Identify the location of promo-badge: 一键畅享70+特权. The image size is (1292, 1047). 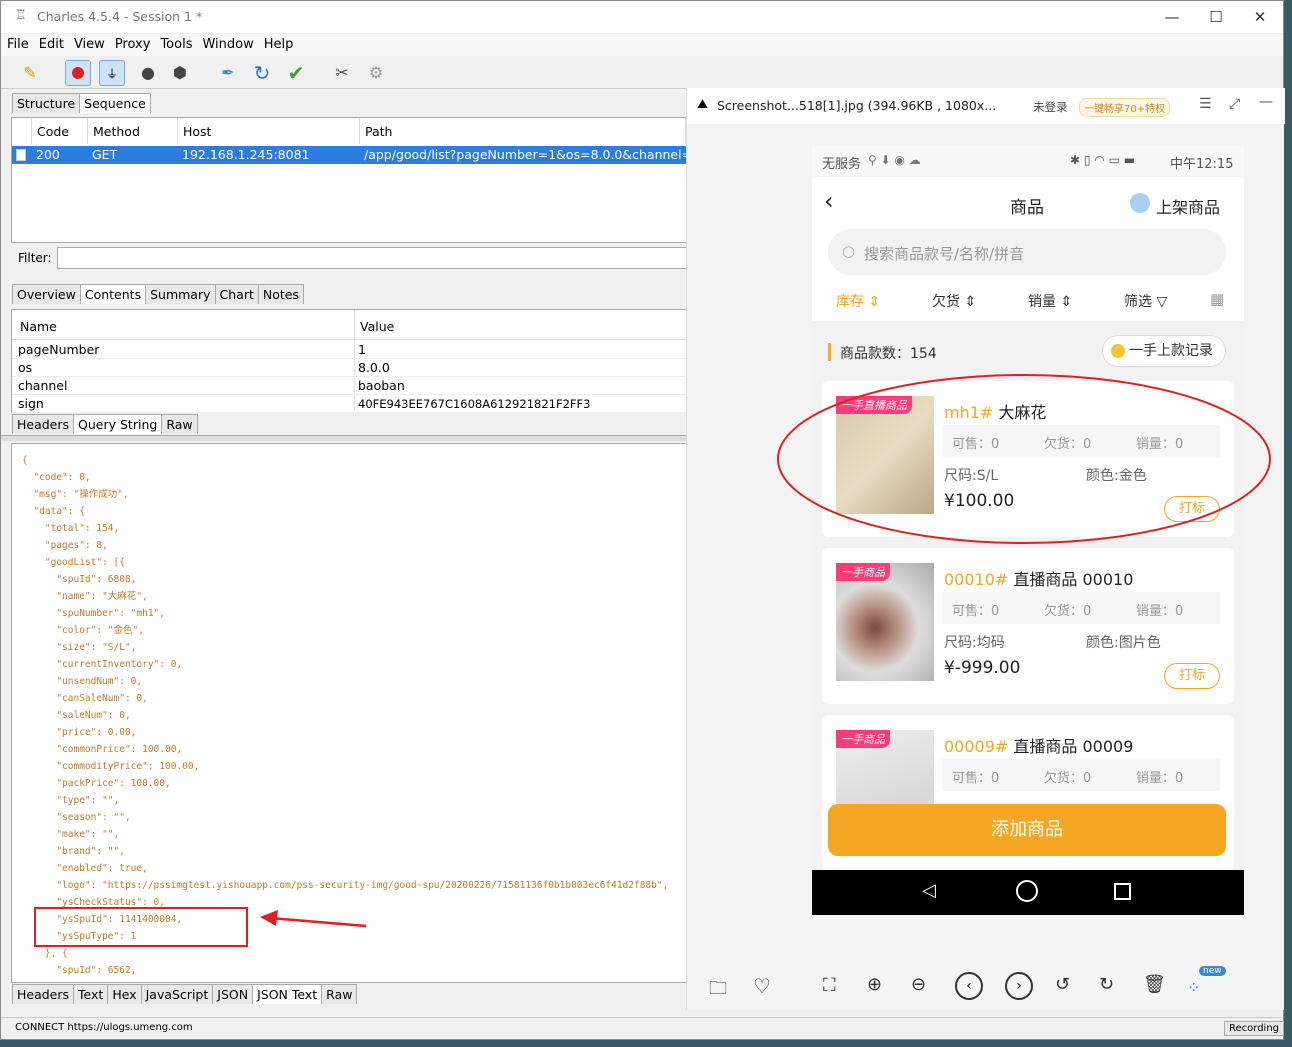
(1125, 107).